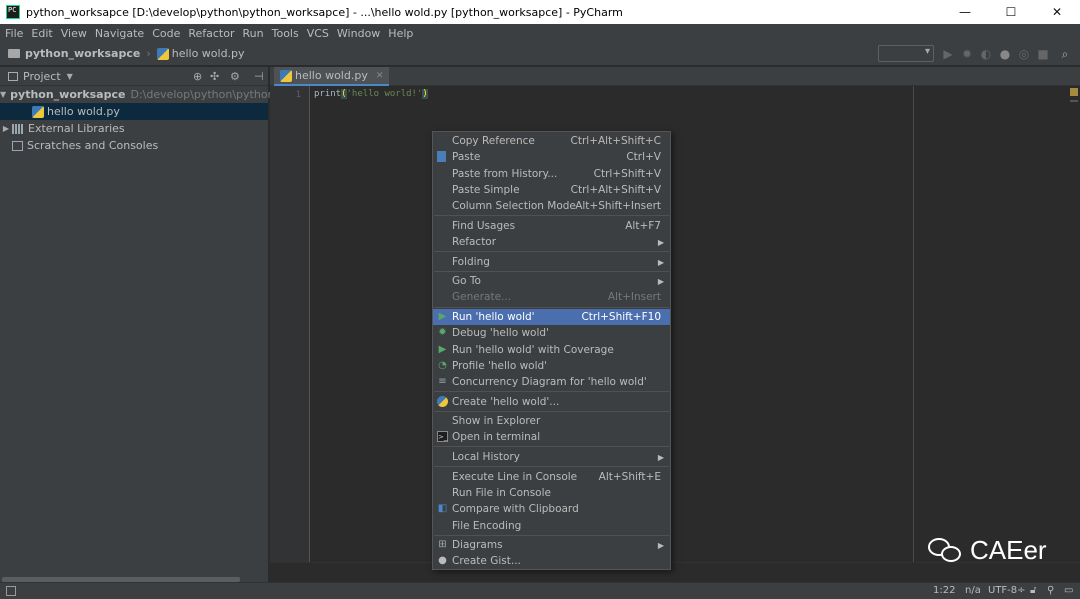 This screenshot has height=599, width=1080. What do you see at coordinates (318, 33) in the screenshot?
I see `menu-vcs: VCS` at bounding box center [318, 33].